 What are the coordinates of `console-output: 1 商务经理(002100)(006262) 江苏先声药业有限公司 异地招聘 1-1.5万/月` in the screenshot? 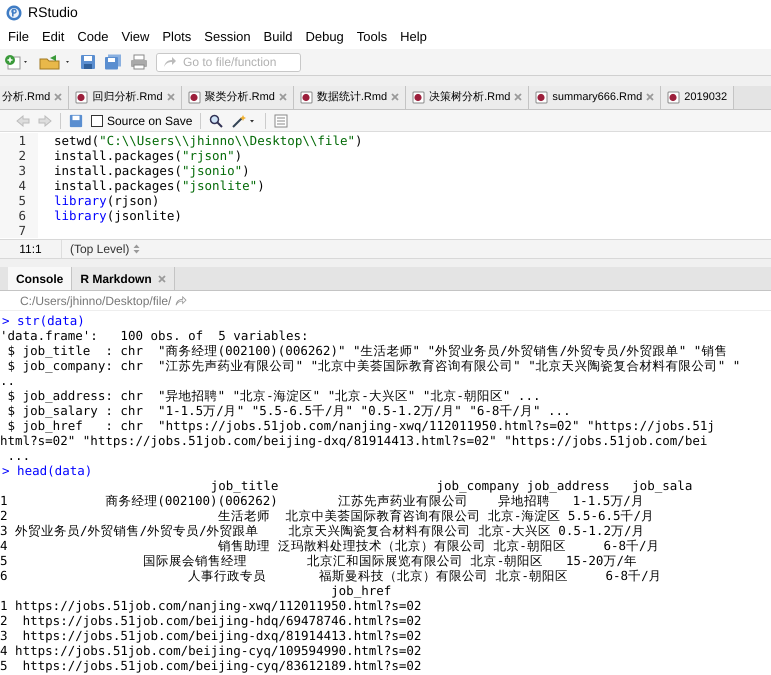 It's located at (322, 500).